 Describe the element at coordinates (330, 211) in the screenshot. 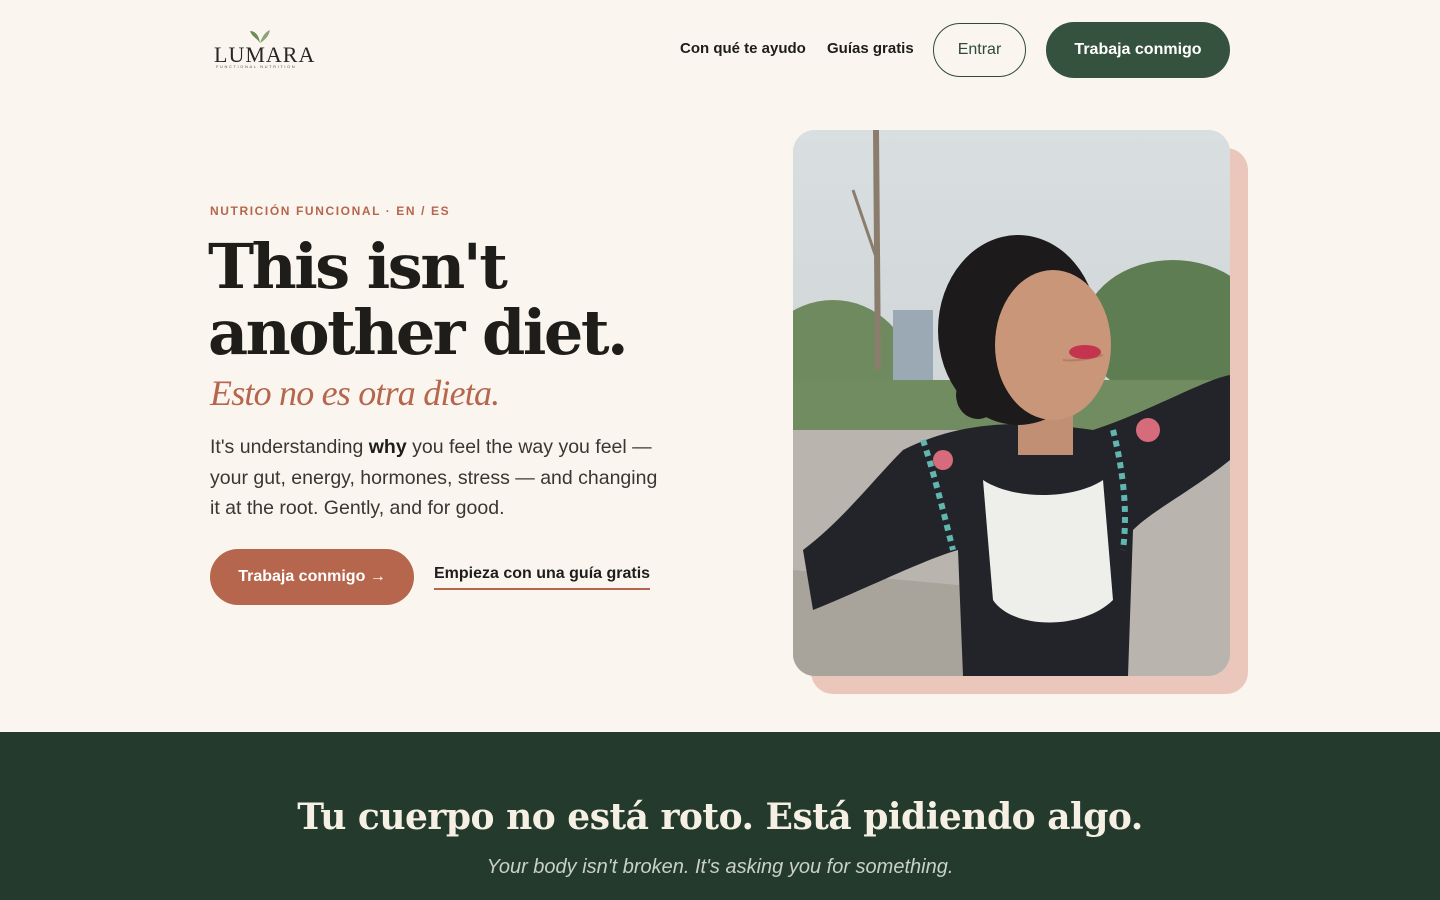

I see `hero-eyebrow: NUTRICIÓN FUNCIONAL · EN / ES` at that location.